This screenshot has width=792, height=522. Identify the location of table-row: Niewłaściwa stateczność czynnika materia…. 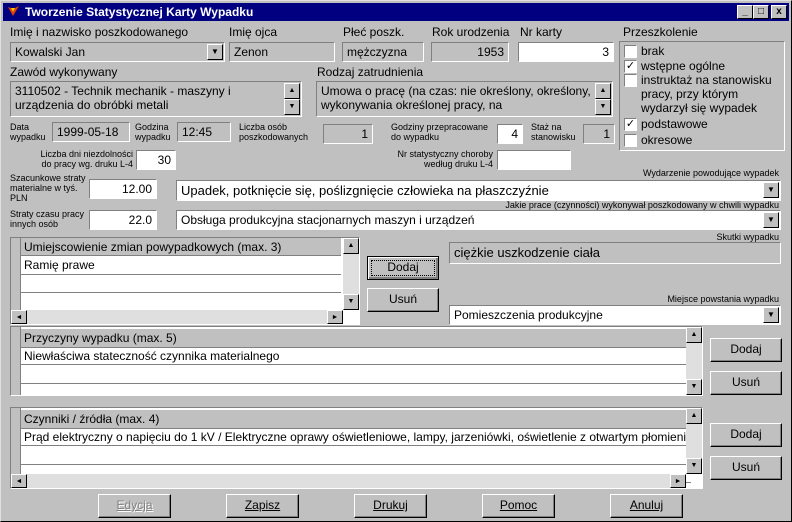
(356, 356).